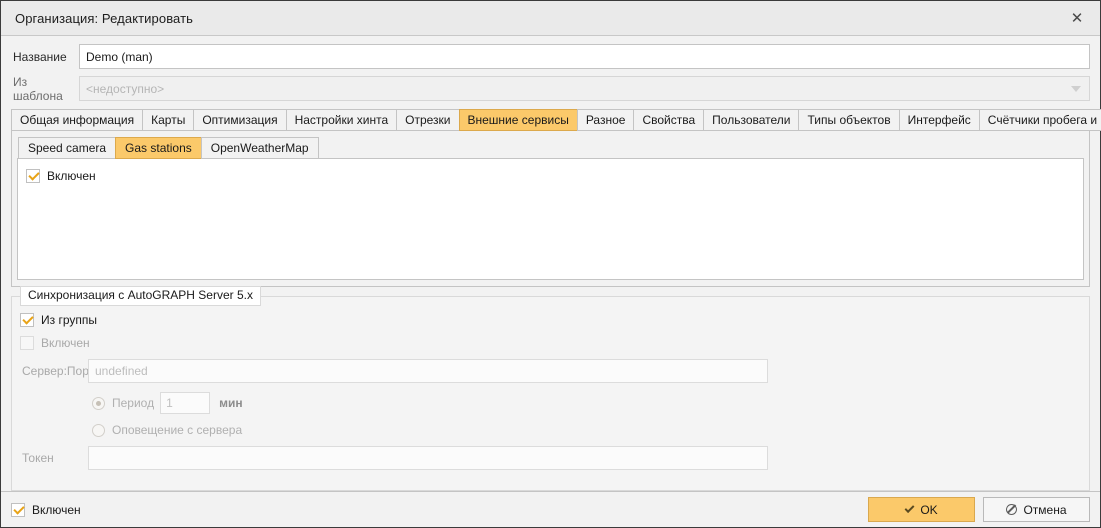 The width and height of the screenshot is (1101, 528). I want to click on period-input, so click(185, 403).